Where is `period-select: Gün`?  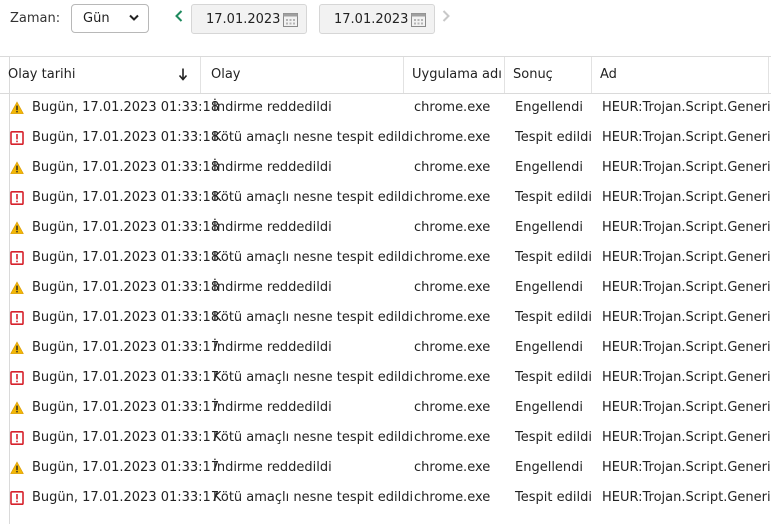 period-select: Gün is located at coordinates (110, 18).